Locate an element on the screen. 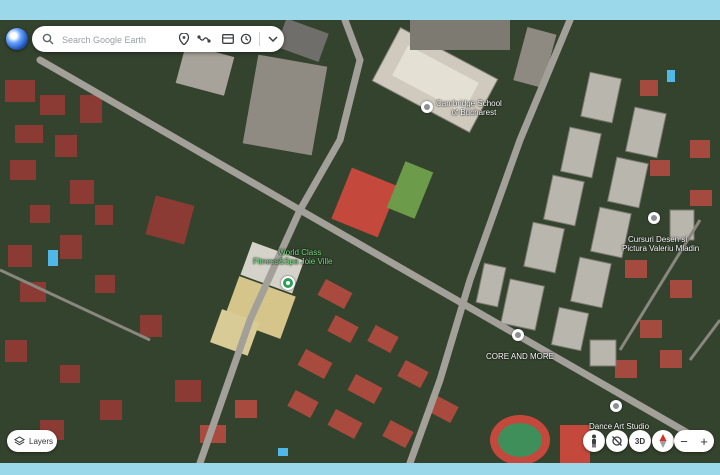 This screenshot has width=720, height=475. place-label-line: Cursuri Desen si is located at coordinates (658, 239).